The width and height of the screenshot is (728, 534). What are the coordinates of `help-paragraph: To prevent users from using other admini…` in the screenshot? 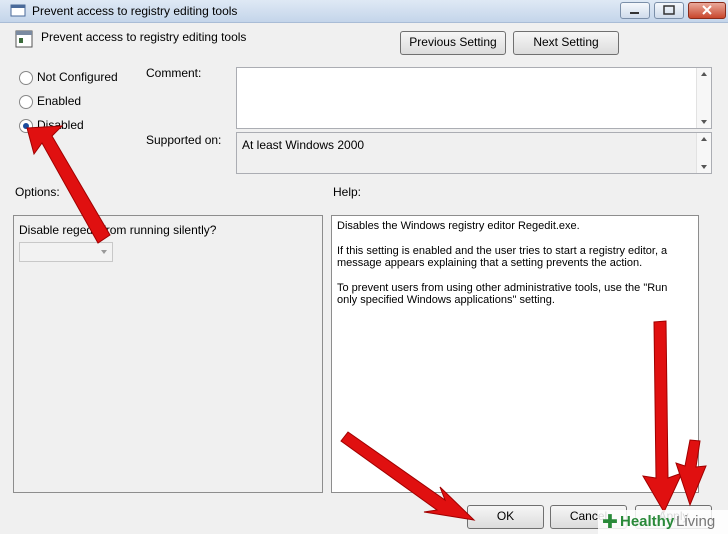 It's located at (502, 294).